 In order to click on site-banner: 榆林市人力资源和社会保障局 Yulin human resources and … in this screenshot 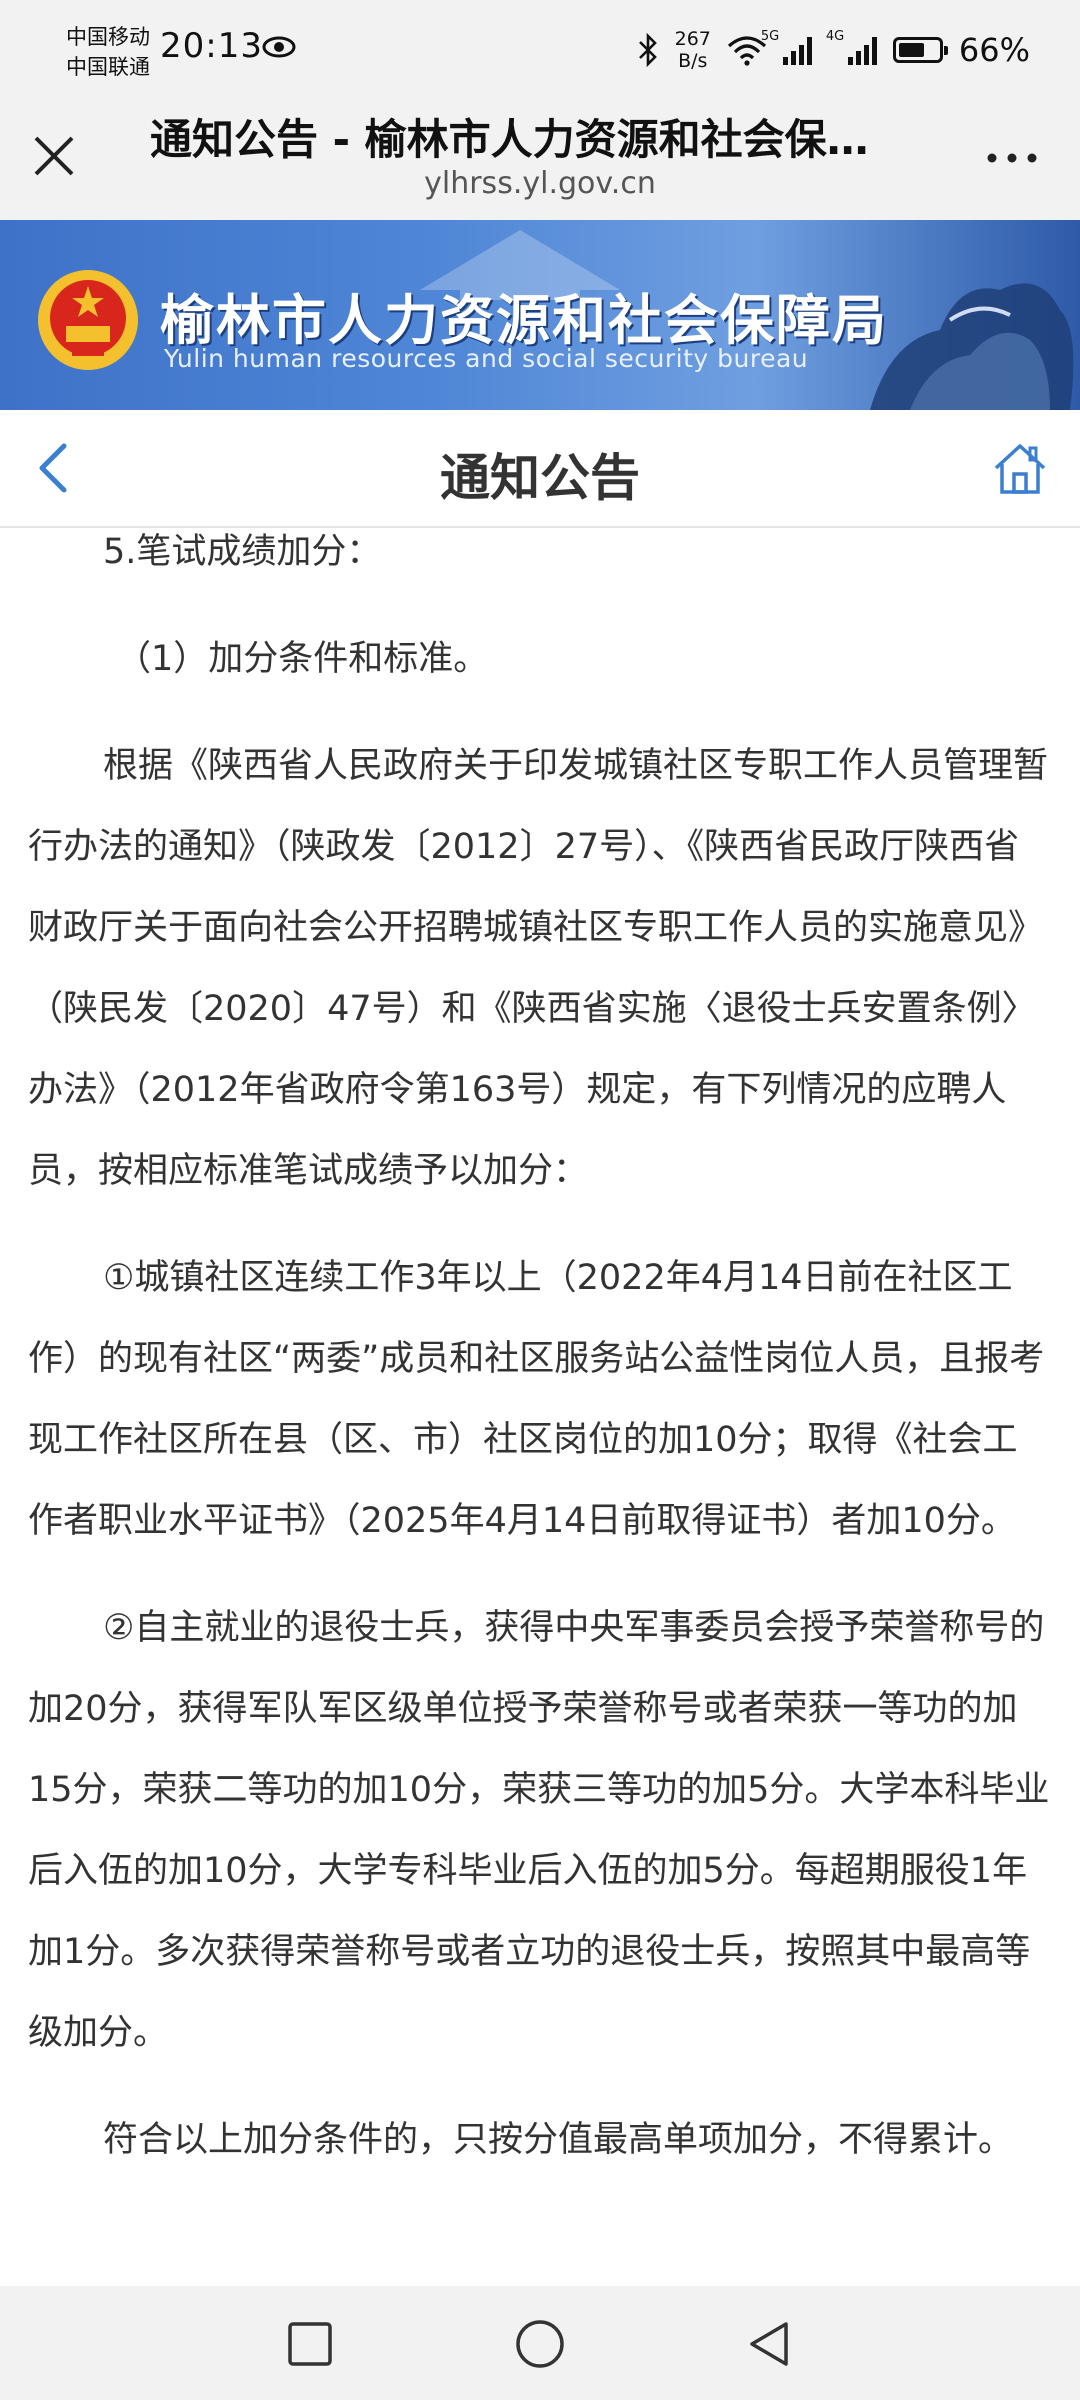, I will do `click(540, 315)`.